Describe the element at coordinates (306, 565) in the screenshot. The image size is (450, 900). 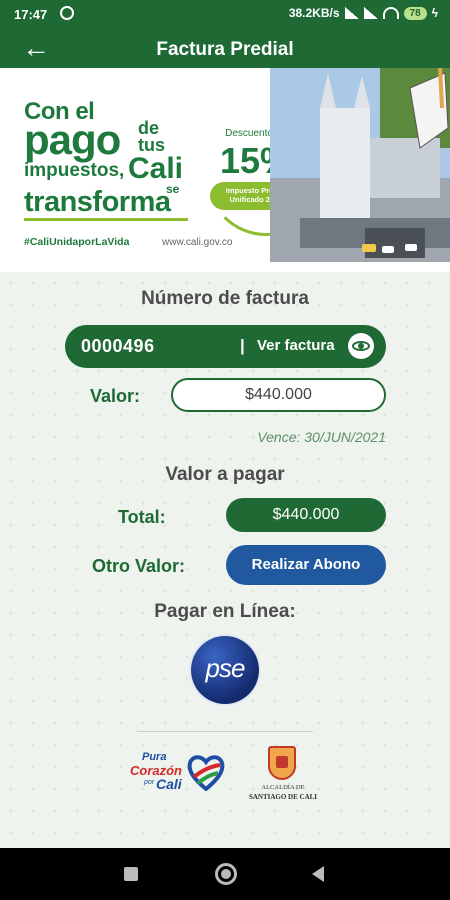
I see `realizar-abono-button: Realizar Abono` at that location.